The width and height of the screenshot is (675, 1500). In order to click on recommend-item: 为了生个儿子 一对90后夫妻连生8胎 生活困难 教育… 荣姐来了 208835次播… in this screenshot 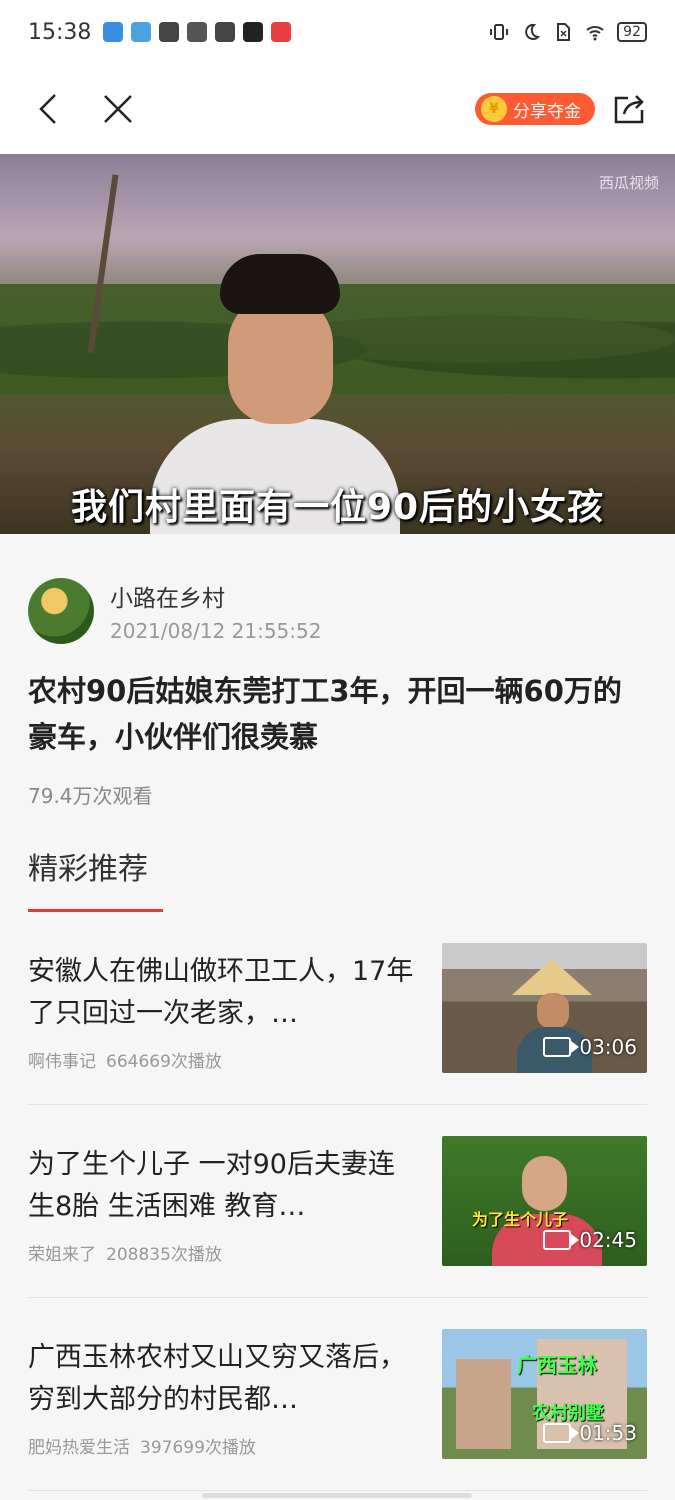, I will do `click(337, 1201)`.